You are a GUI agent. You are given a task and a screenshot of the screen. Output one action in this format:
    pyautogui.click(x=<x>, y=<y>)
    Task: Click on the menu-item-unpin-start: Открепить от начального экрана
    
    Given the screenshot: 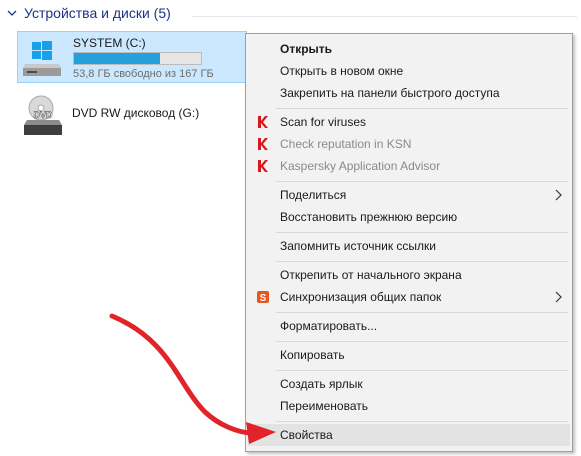 What is the action you would take?
    pyautogui.click(x=409, y=275)
    